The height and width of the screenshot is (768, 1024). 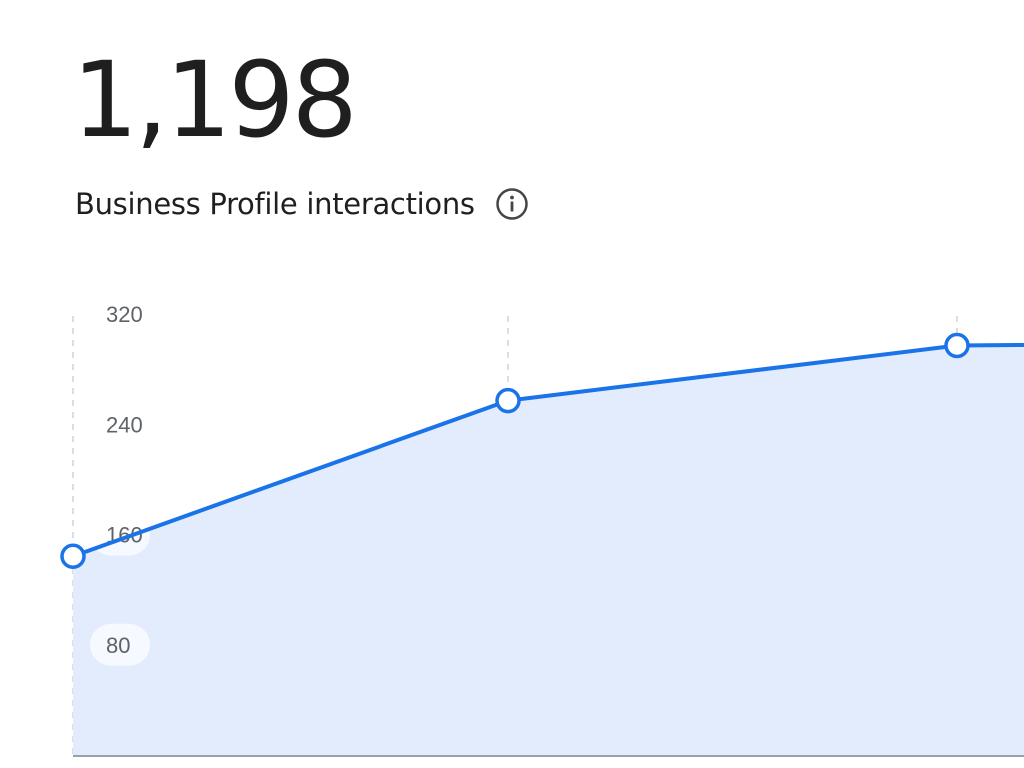 I want to click on metric-label-row: Business Profile interactions, so click(x=302, y=204).